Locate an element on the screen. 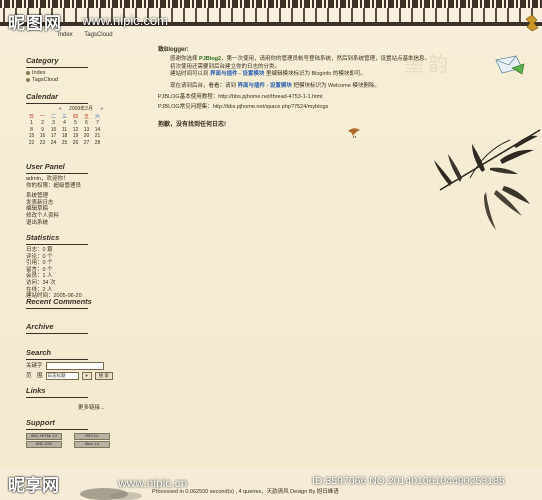  archive-section: Archive is located at coordinates (90, 328).